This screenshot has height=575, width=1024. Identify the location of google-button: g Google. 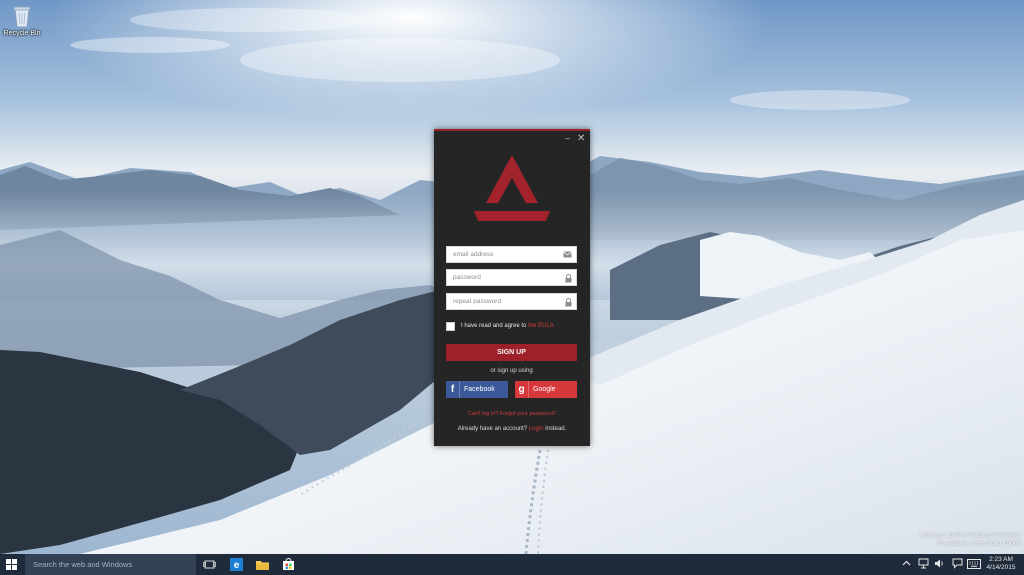
(546, 389).